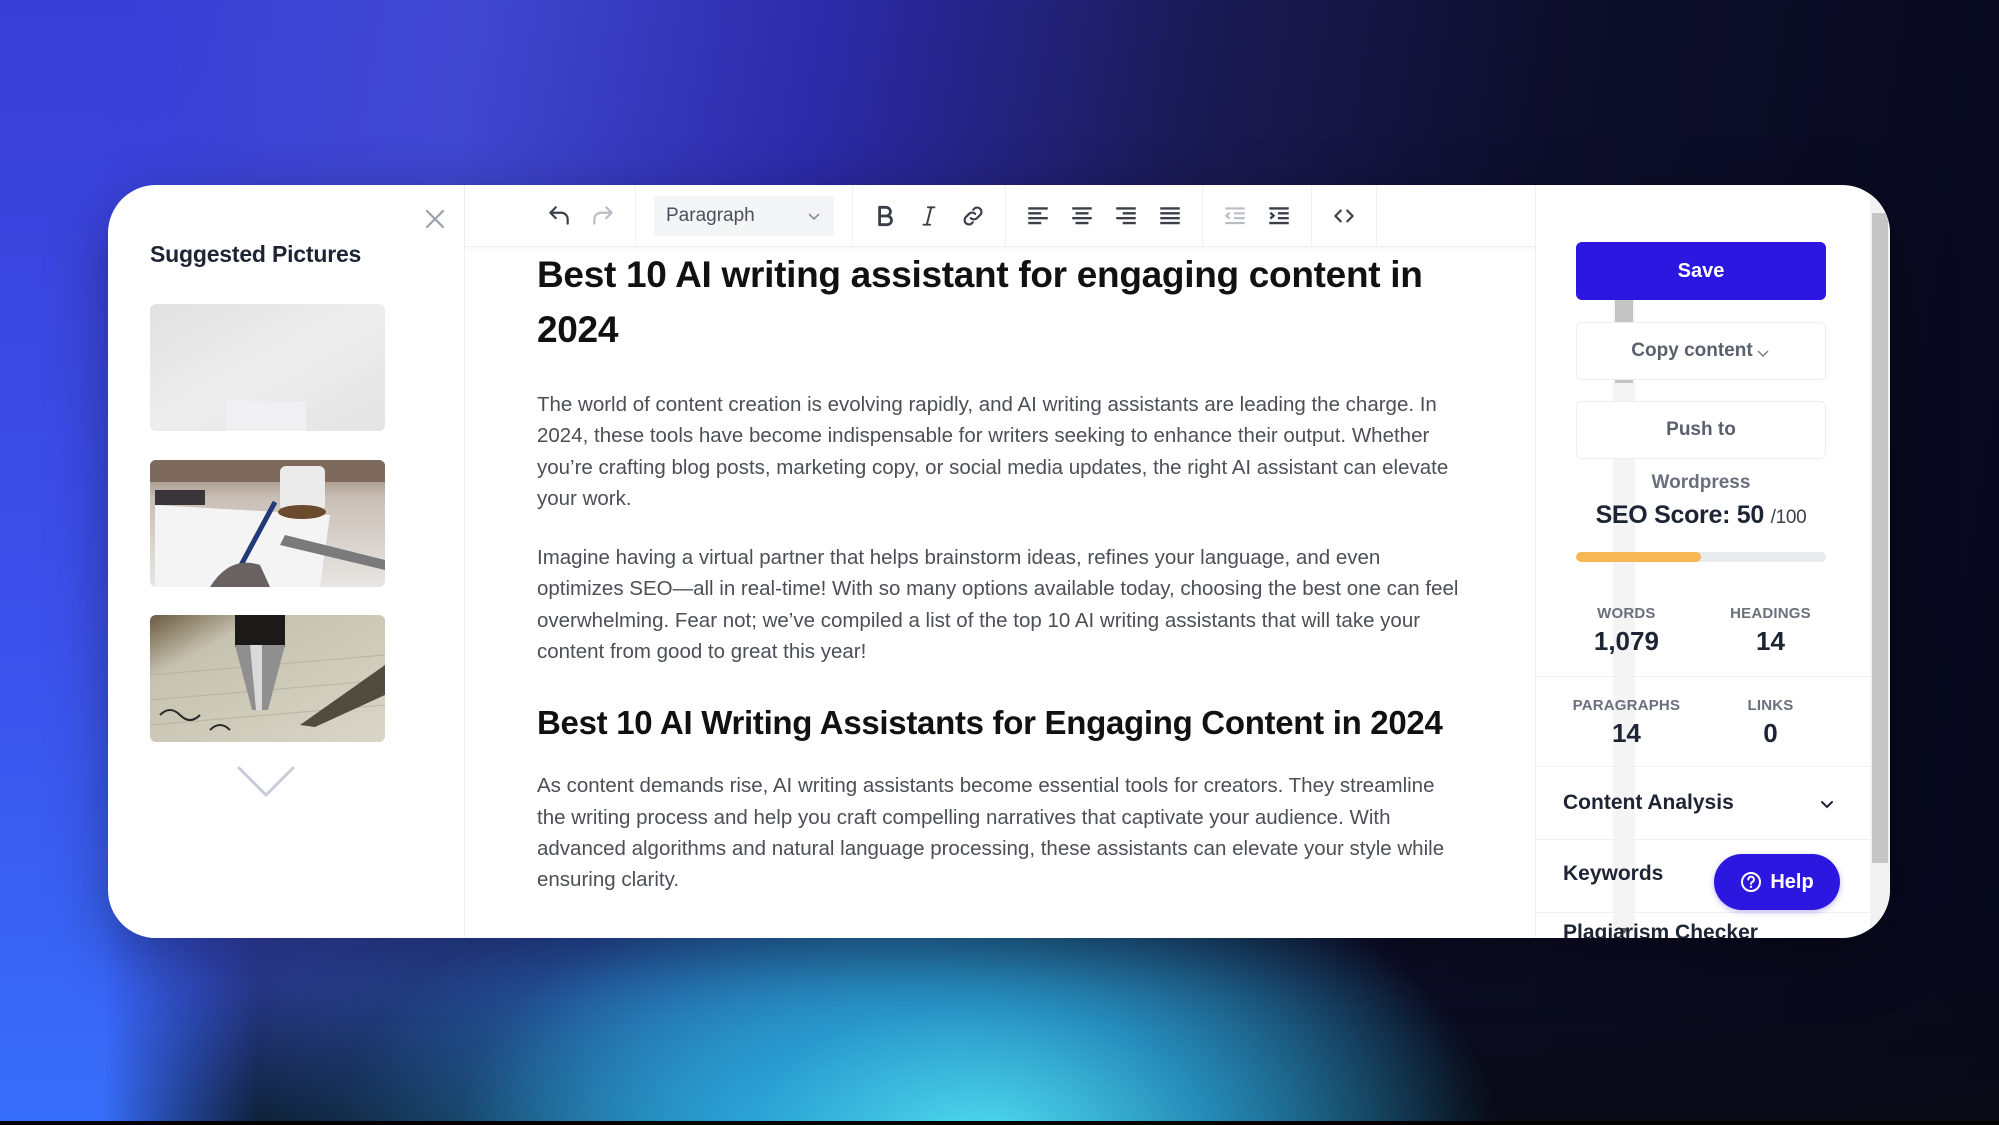 The width and height of the screenshot is (1999, 1125). I want to click on block-format-group: Paragraph, so click(744, 215).